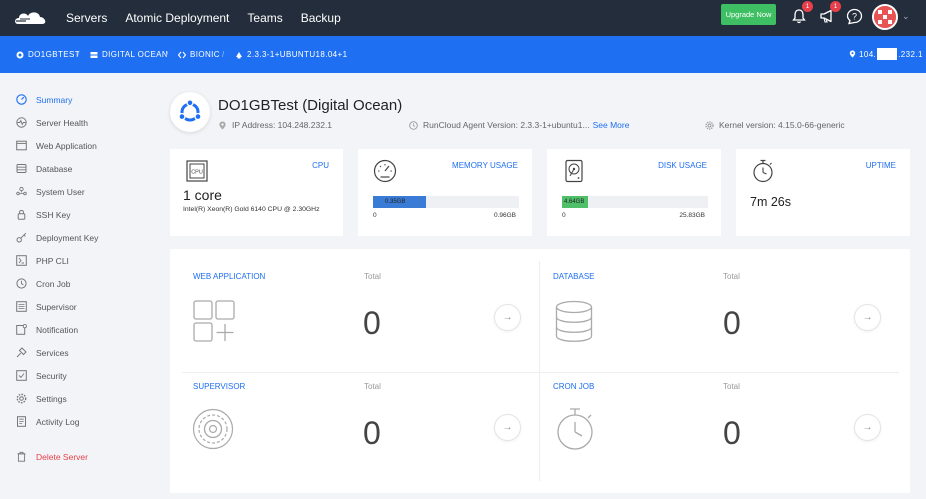 The width and height of the screenshot is (926, 499). What do you see at coordinates (321, 18) in the screenshot?
I see `nav-backup: Backup` at bounding box center [321, 18].